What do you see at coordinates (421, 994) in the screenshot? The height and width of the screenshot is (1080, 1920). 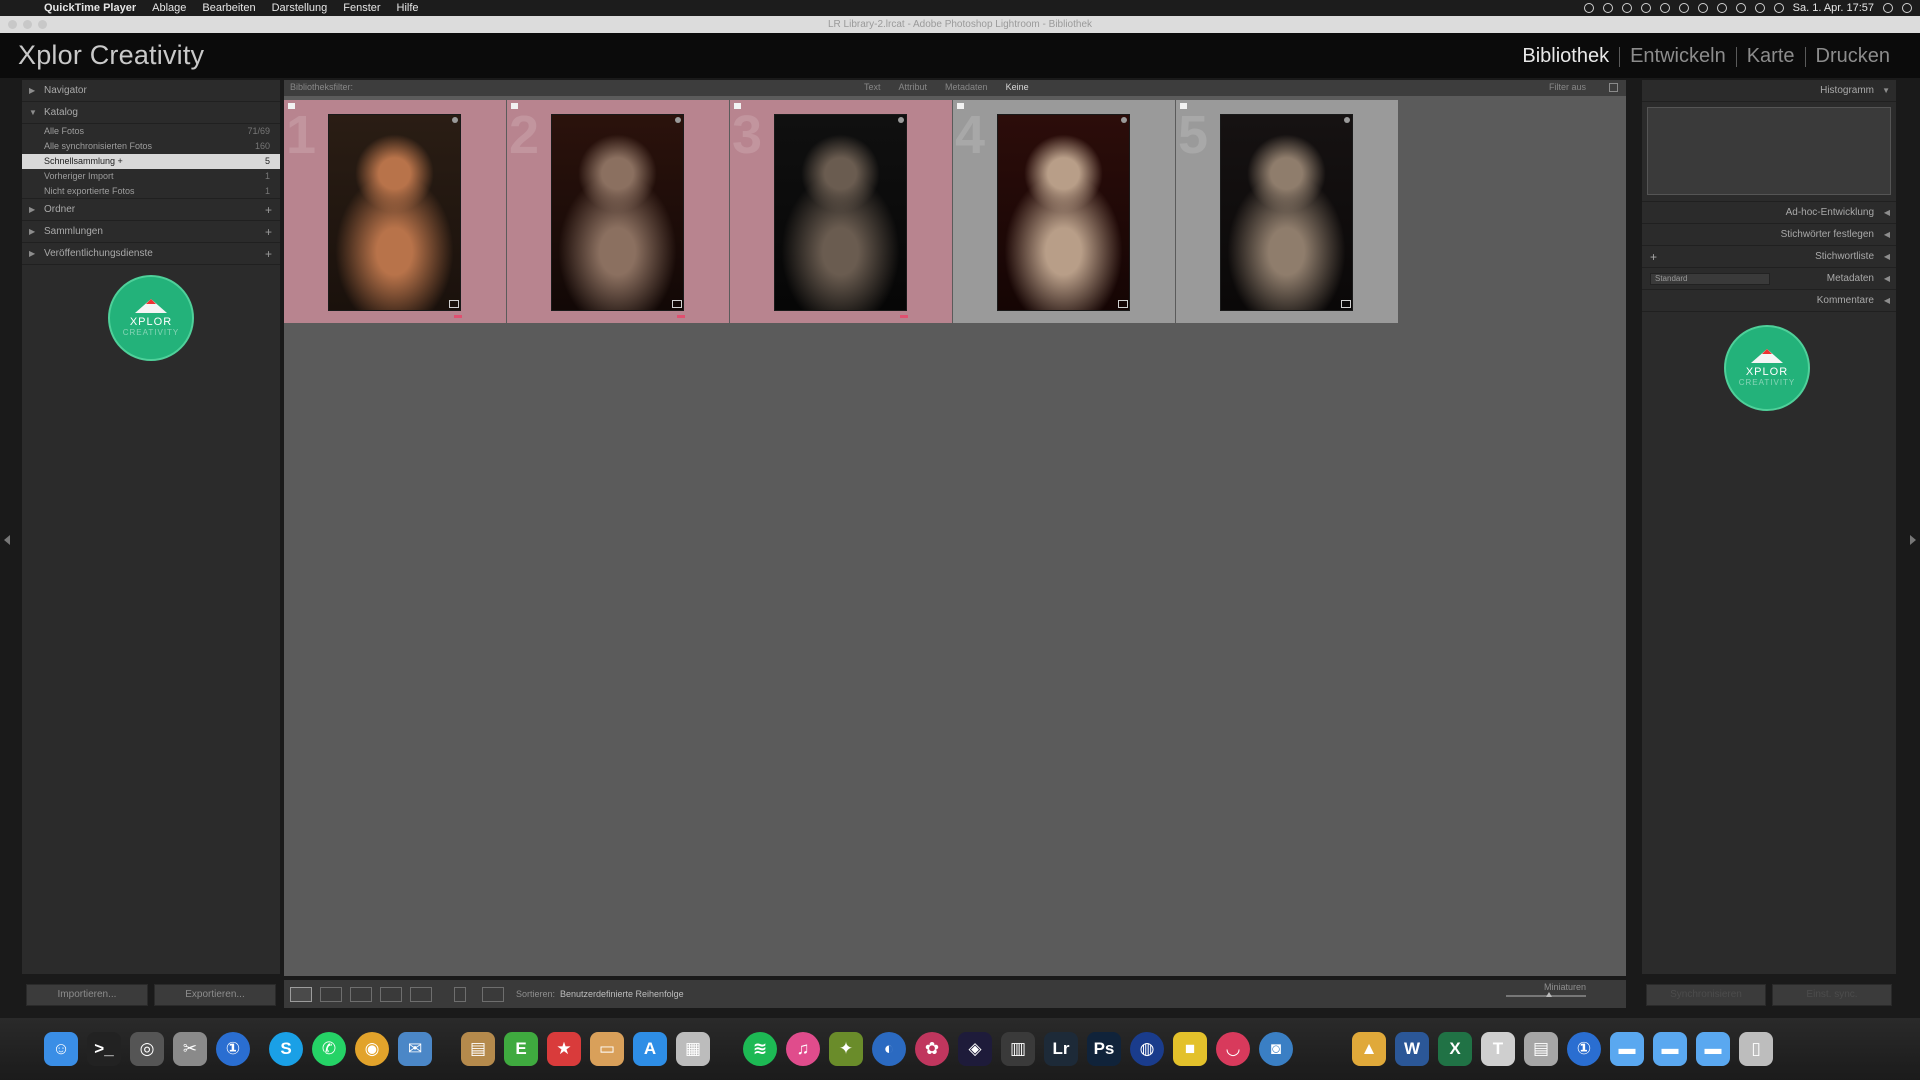 I see `people-view-icon` at bounding box center [421, 994].